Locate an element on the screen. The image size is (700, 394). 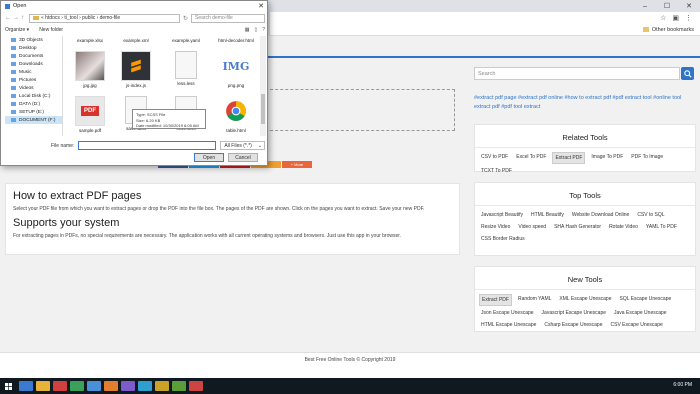
tool-link: Csharp Escape Unescape is located at coordinates (573, 325).